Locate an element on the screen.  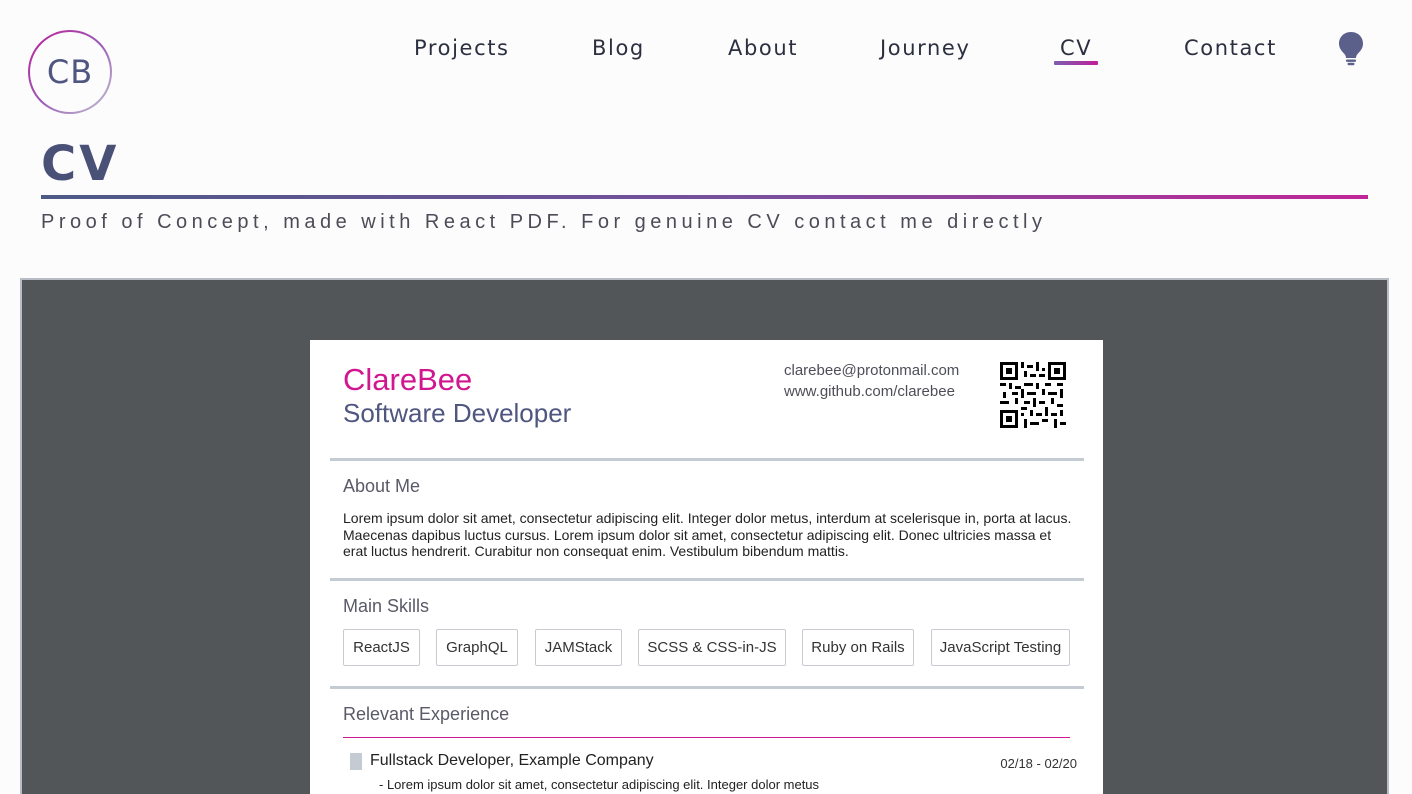
nav-contact: Contact is located at coordinates (1230, 48).